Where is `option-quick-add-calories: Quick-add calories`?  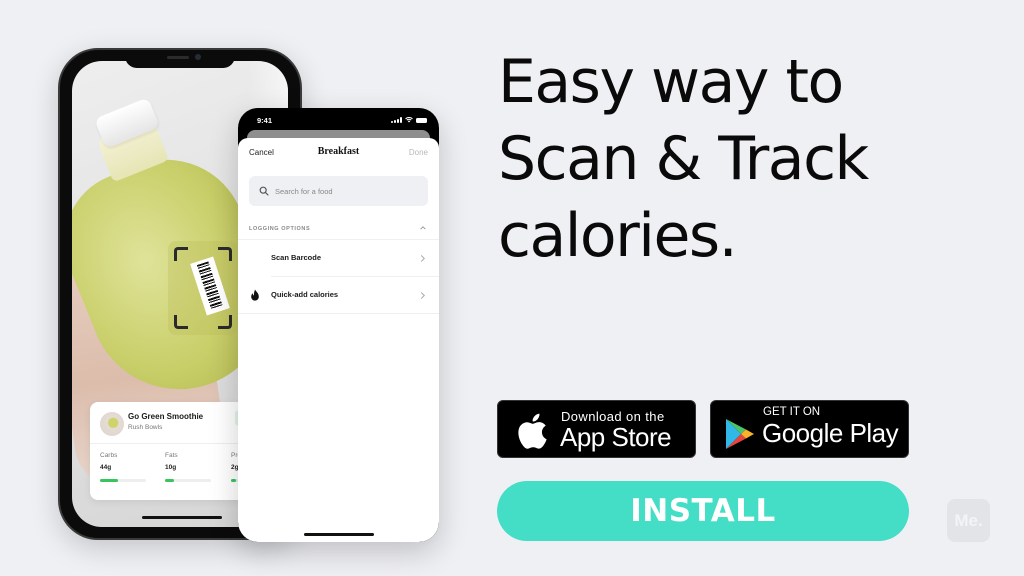
option-quick-add-calories: Quick-add calories is located at coordinates (338, 295).